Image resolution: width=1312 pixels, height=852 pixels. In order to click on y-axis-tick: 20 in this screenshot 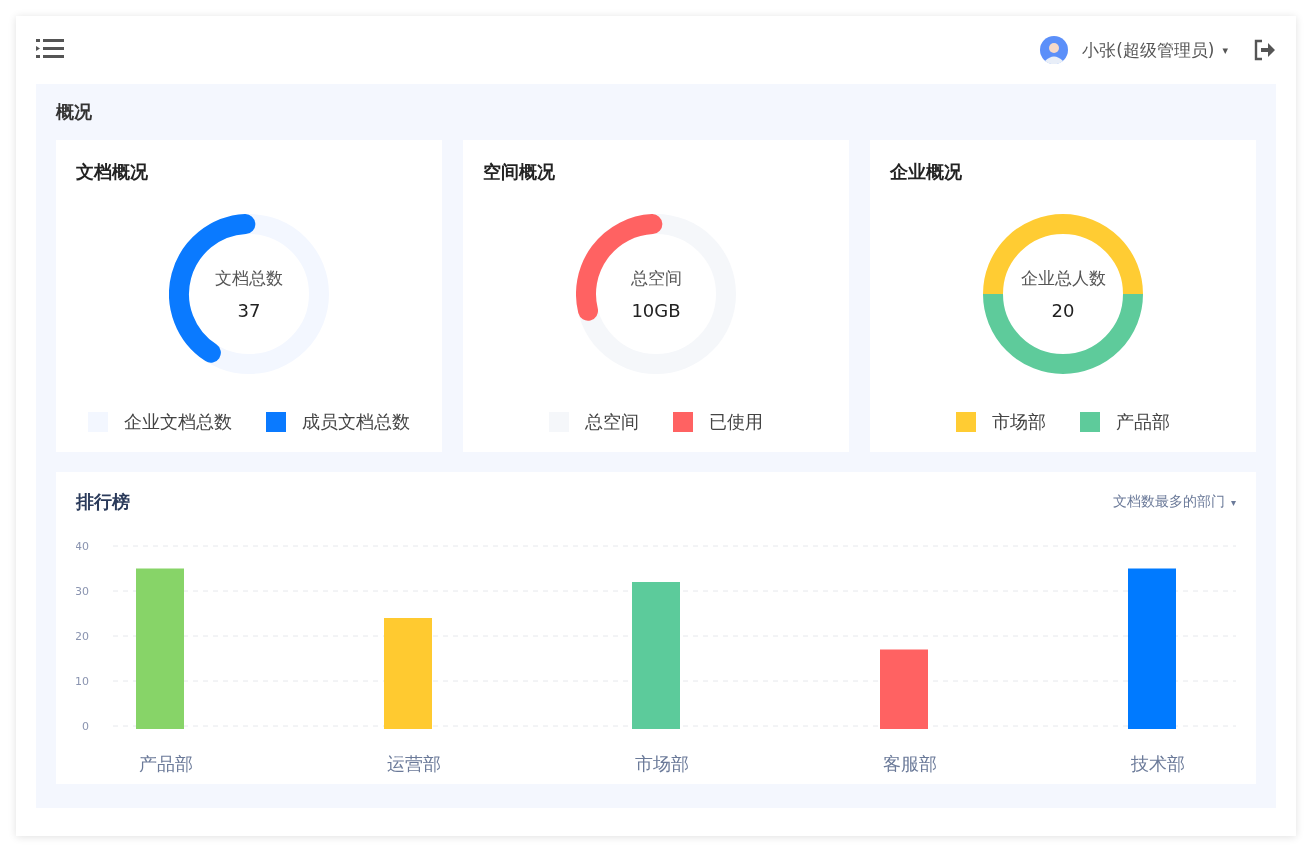, I will do `click(82, 636)`.